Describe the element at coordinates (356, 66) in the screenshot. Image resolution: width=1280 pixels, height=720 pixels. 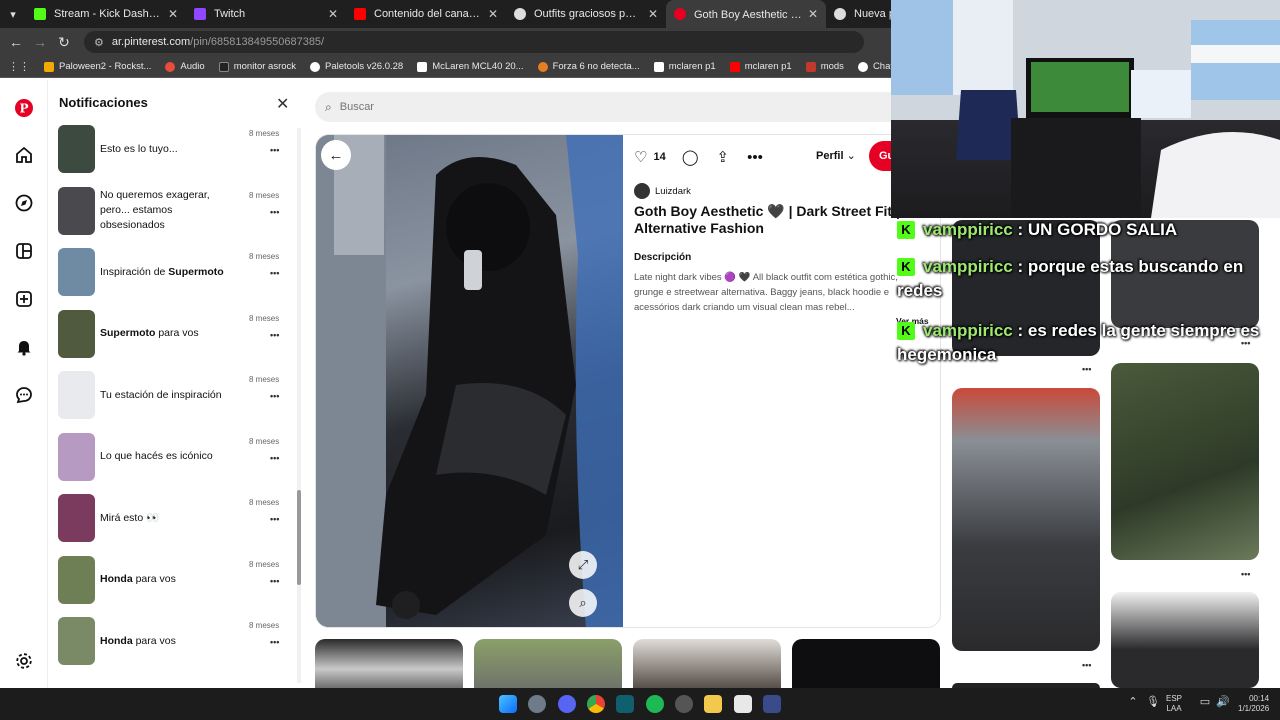
I see `bookmark-item: Paletools v26.0.28` at that location.